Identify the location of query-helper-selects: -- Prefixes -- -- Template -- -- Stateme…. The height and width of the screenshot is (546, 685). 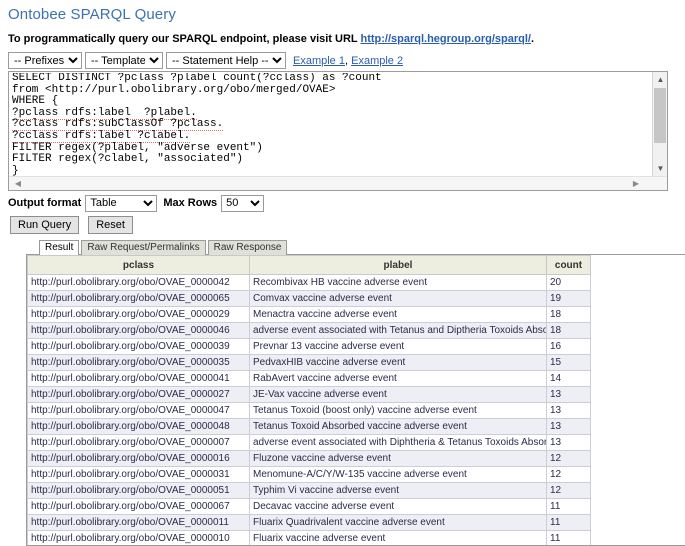
(346, 60).